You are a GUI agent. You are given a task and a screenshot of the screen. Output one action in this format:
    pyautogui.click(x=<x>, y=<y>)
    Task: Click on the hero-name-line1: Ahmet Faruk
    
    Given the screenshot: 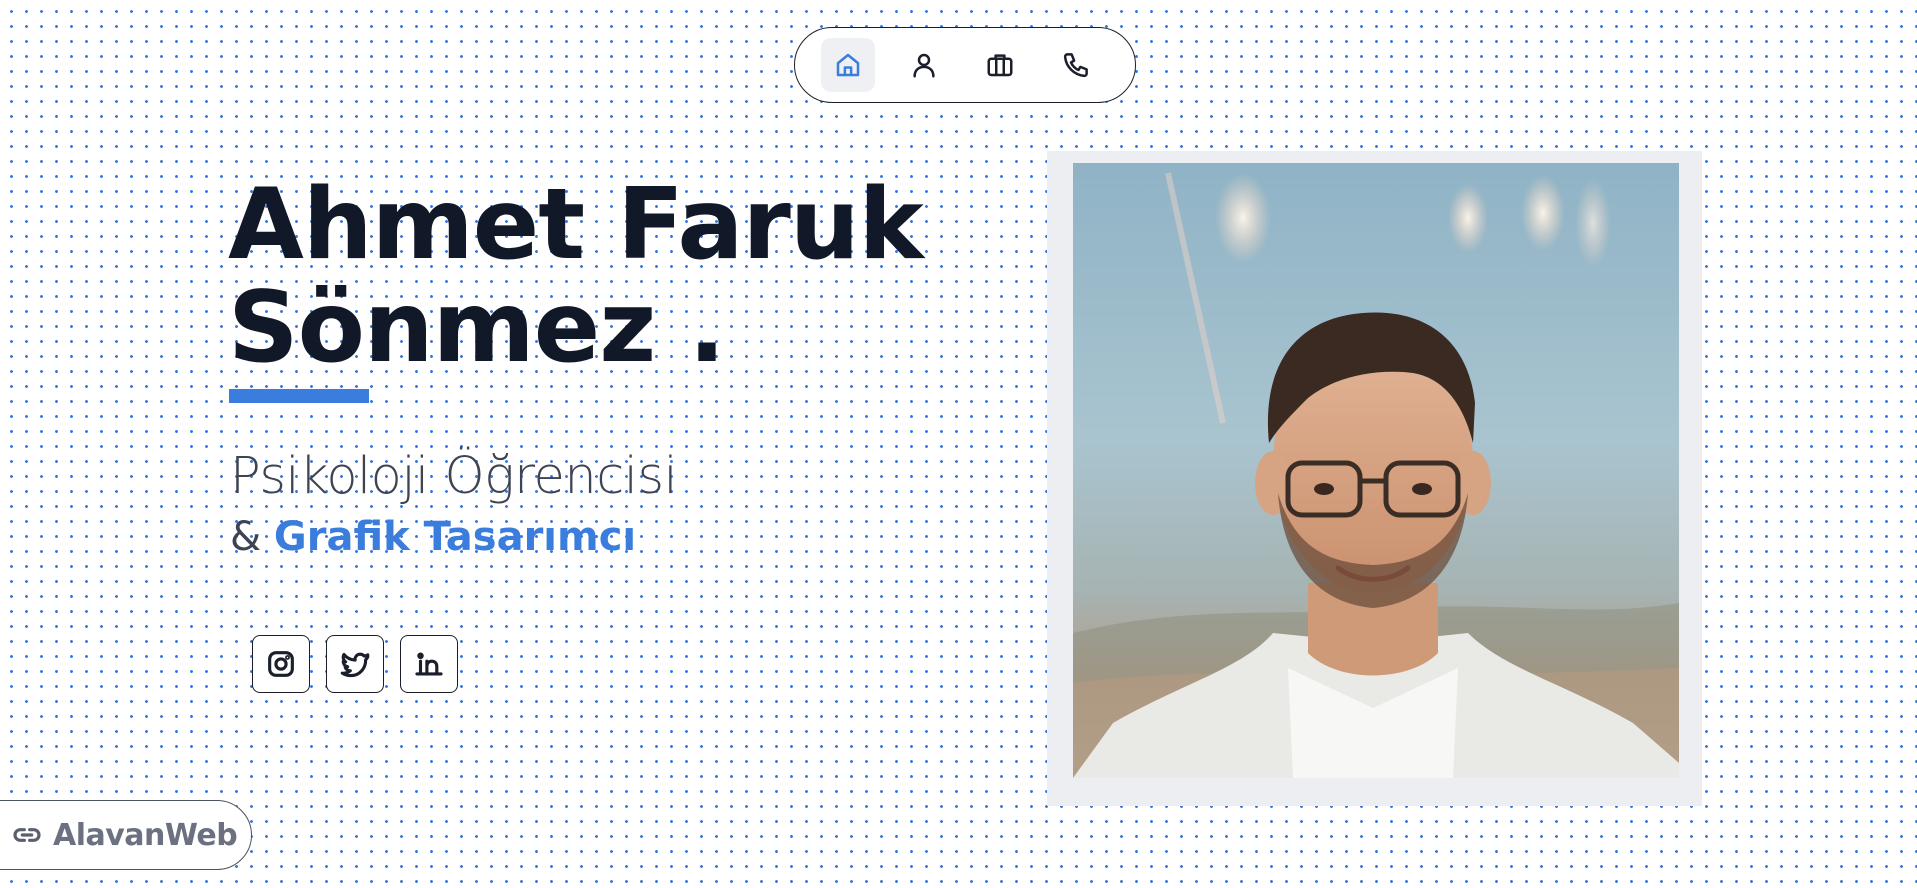 What is the action you would take?
    pyautogui.click(x=576, y=225)
    